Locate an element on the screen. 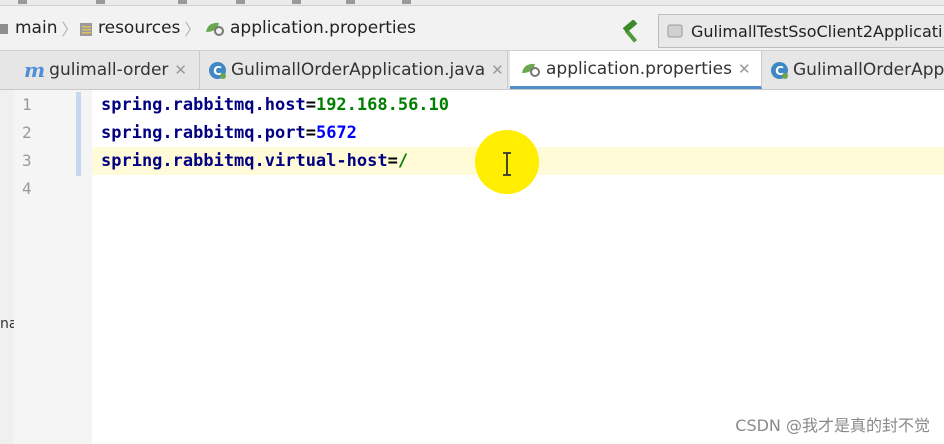 The width and height of the screenshot is (944, 444). run-configuration-select: GulimallTestSsoClient2Applicati is located at coordinates (801, 31).